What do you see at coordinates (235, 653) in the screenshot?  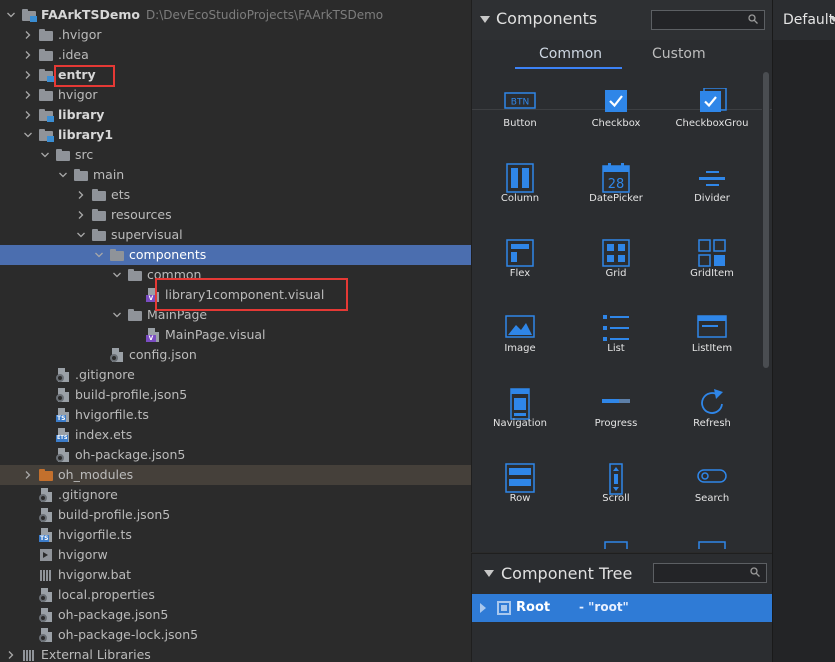 I see `tree-row: External Libraries` at bounding box center [235, 653].